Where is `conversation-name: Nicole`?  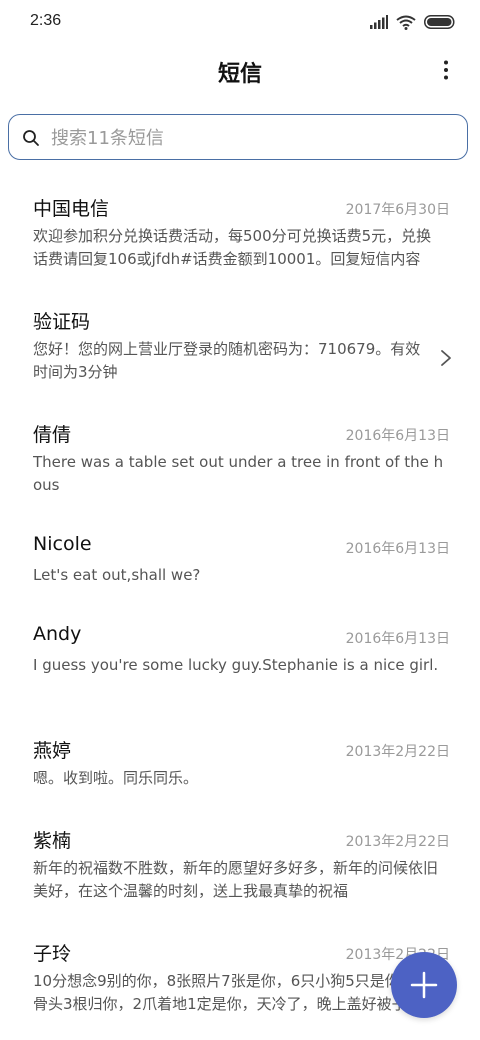 conversation-name: Nicole is located at coordinates (62, 544).